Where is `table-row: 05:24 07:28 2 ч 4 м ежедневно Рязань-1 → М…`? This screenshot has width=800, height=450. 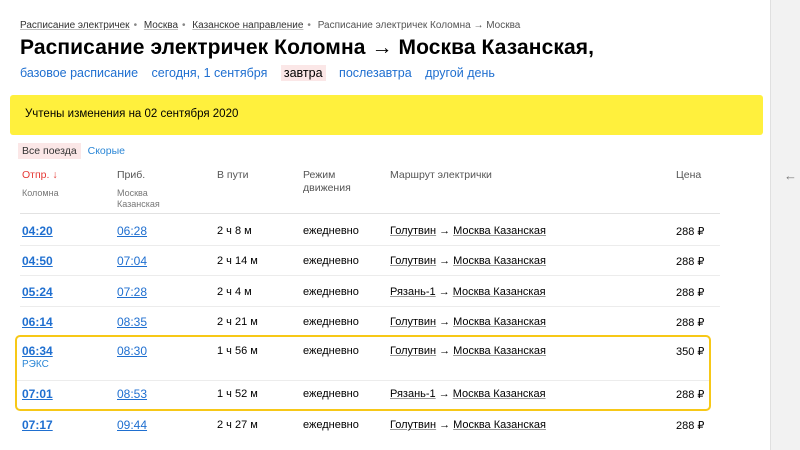
table-row: 05:24 07:28 2 ч 4 м ежедневно Рязань-1 → М… is located at coordinates (385, 298).